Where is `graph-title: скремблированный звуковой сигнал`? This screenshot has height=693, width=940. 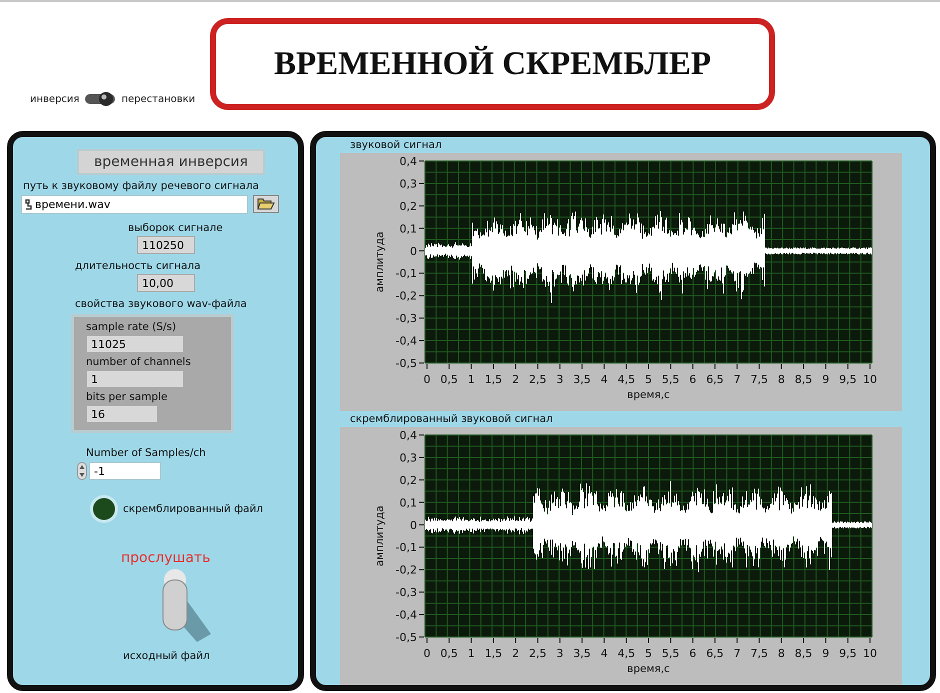 graph-title: скремблированный звуковой сигнал is located at coordinates (451, 419).